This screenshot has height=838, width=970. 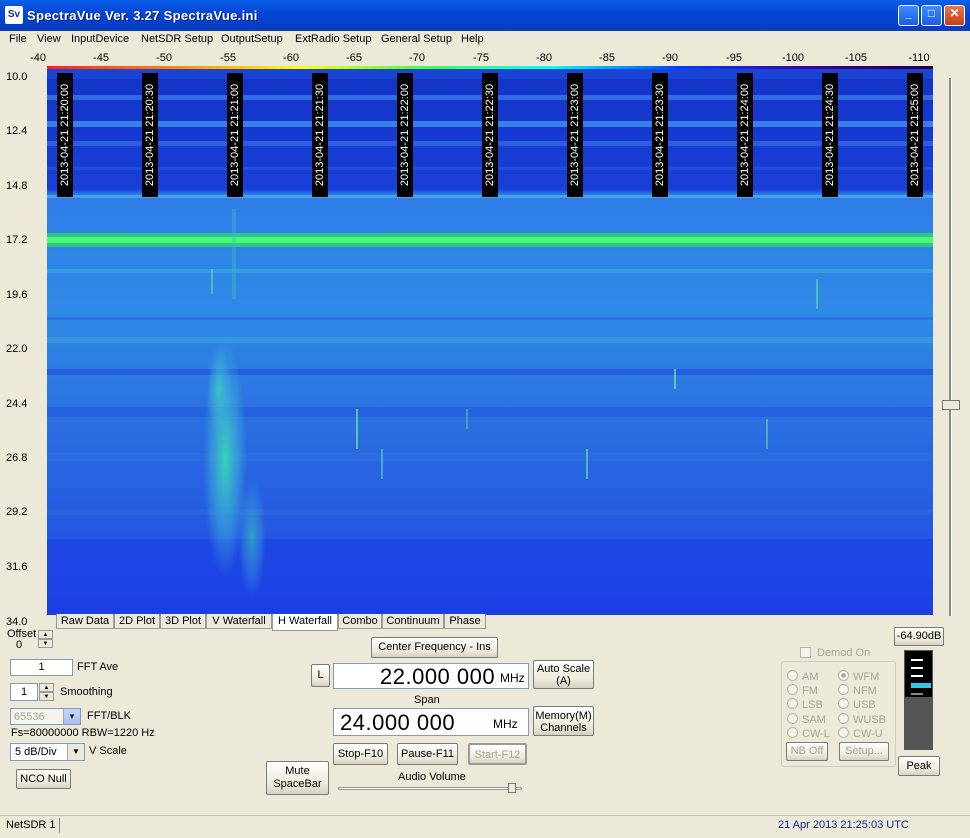 What do you see at coordinates (843, 825) in the screenshot?
I see `status-datetime: 21 Apr 2013 21:25:03 UTC` at bounding box center [843, 825].